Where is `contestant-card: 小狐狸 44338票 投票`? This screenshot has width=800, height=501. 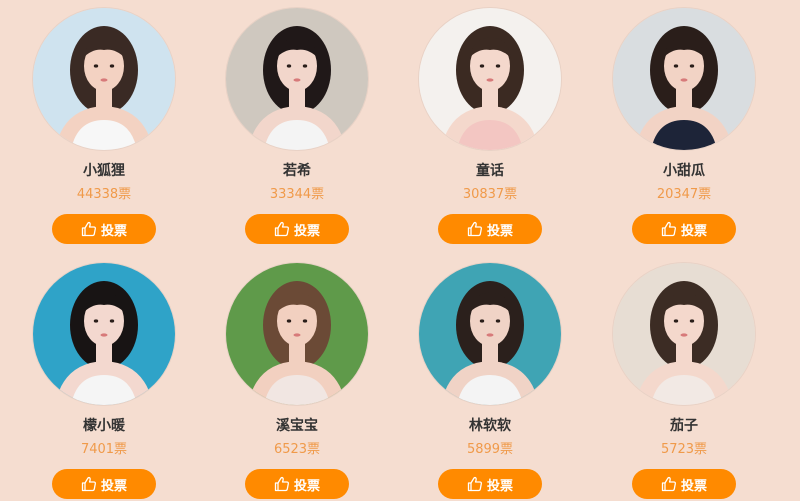
contestant-card: 小狐狸 44338票 投票 is located at coordinates (104, 126).